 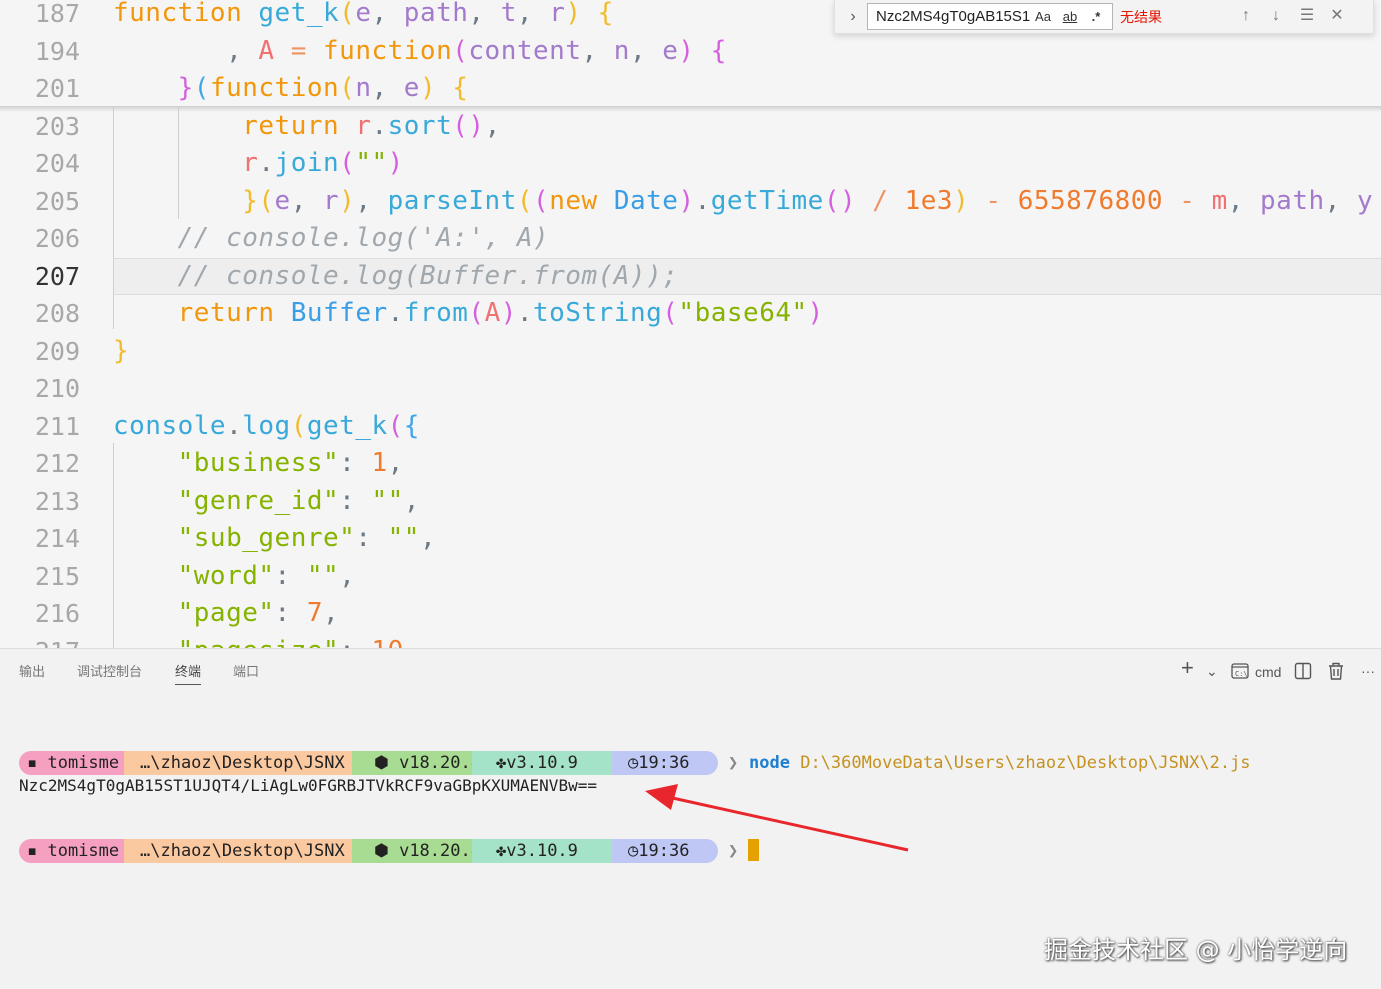 I want to click on line-number: 207, so click(x=57, y=276).